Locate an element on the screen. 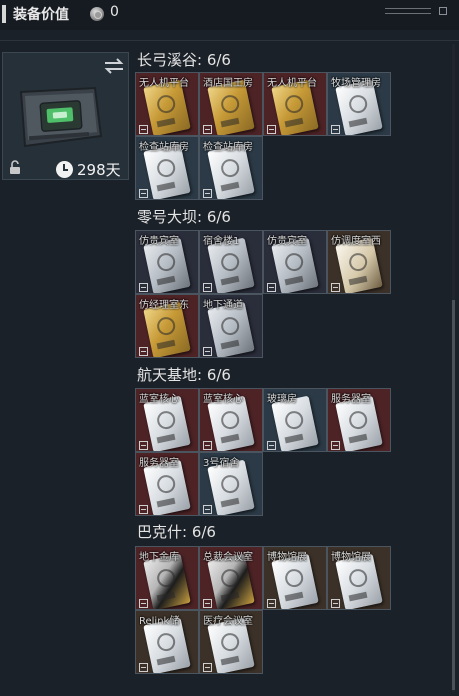 The width and height of the screenshot is (459, 696). keycard-slot: 3号宿舍 is located at coordinates (231, 484).